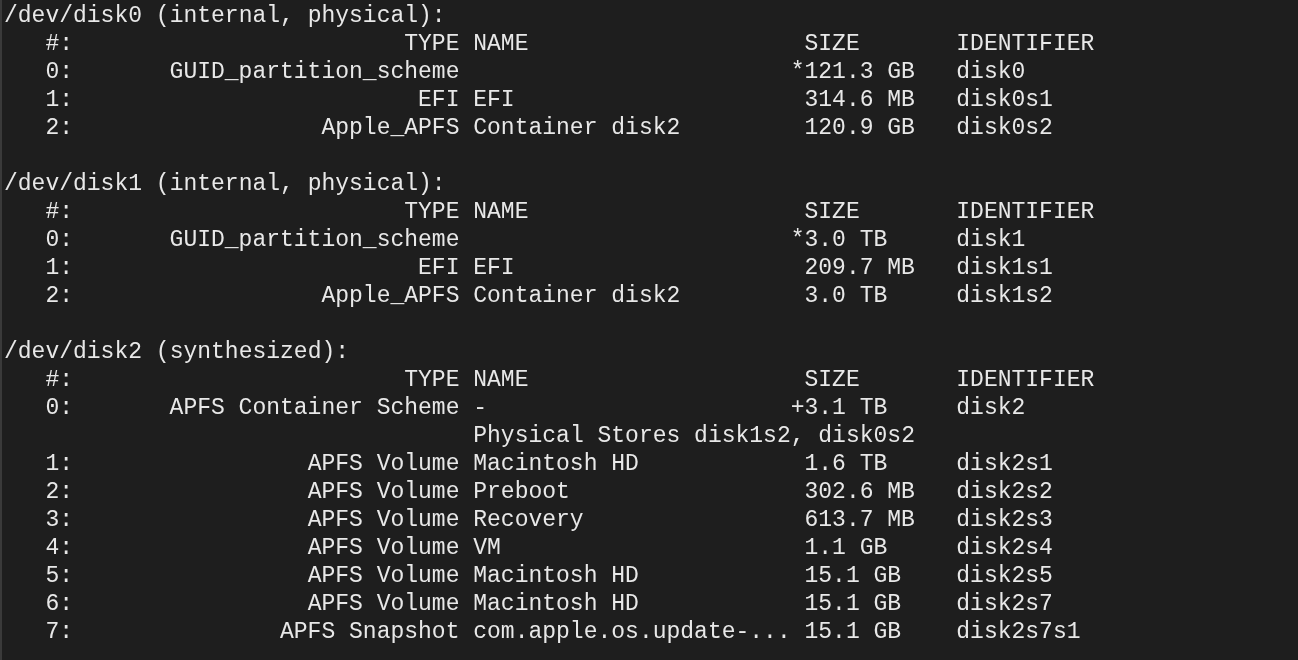 This screenshot has height=660, width=1298. What do you see at coordinates (859, 520) in the screenshot?
I see `table-cell: 613.7 MB` at bounding box center [859, 520].